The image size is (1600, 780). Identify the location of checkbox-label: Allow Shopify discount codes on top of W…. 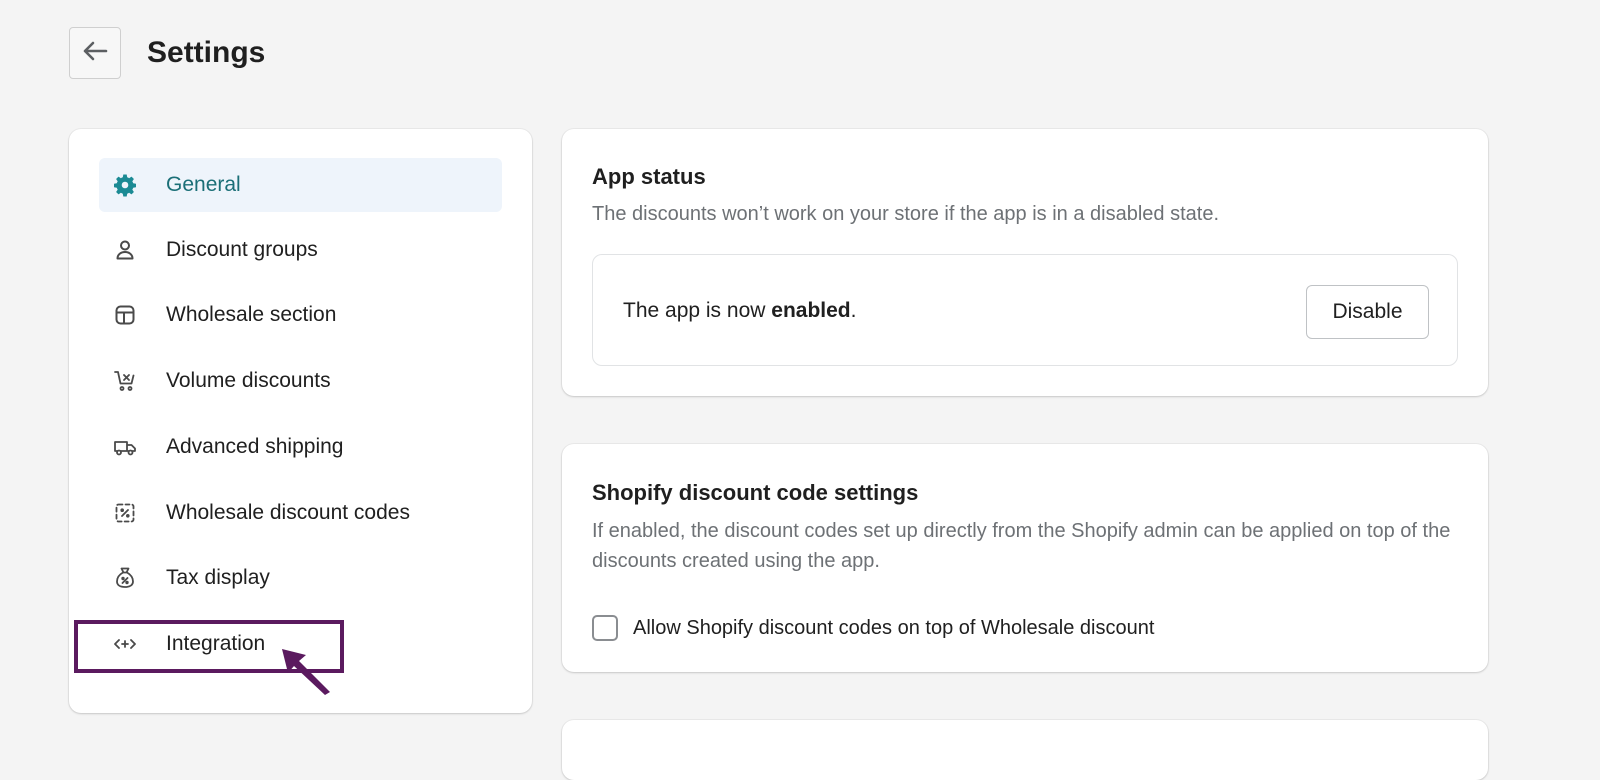
(894, 628).